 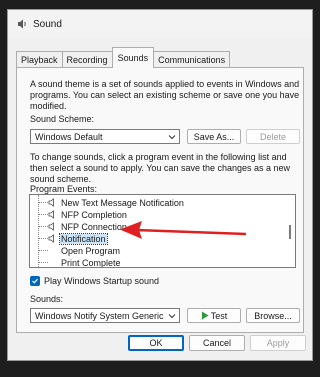 I want to click on sound-file-select: Windows Notify System Generic, so click(x=105, y=315).